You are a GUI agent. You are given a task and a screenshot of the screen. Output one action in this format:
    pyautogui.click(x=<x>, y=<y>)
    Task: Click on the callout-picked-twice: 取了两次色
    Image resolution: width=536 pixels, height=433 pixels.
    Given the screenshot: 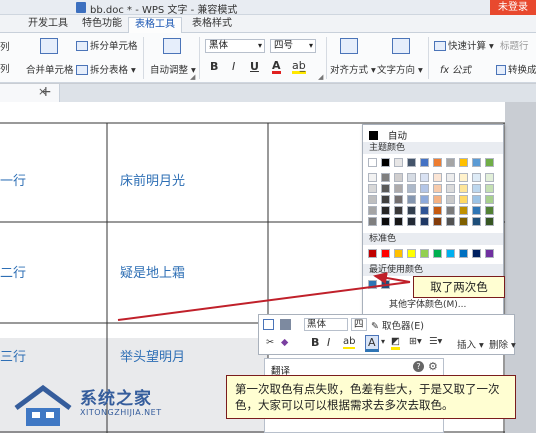 What is the action you would take?
    pyautogui.click(x=459, y=287)
    